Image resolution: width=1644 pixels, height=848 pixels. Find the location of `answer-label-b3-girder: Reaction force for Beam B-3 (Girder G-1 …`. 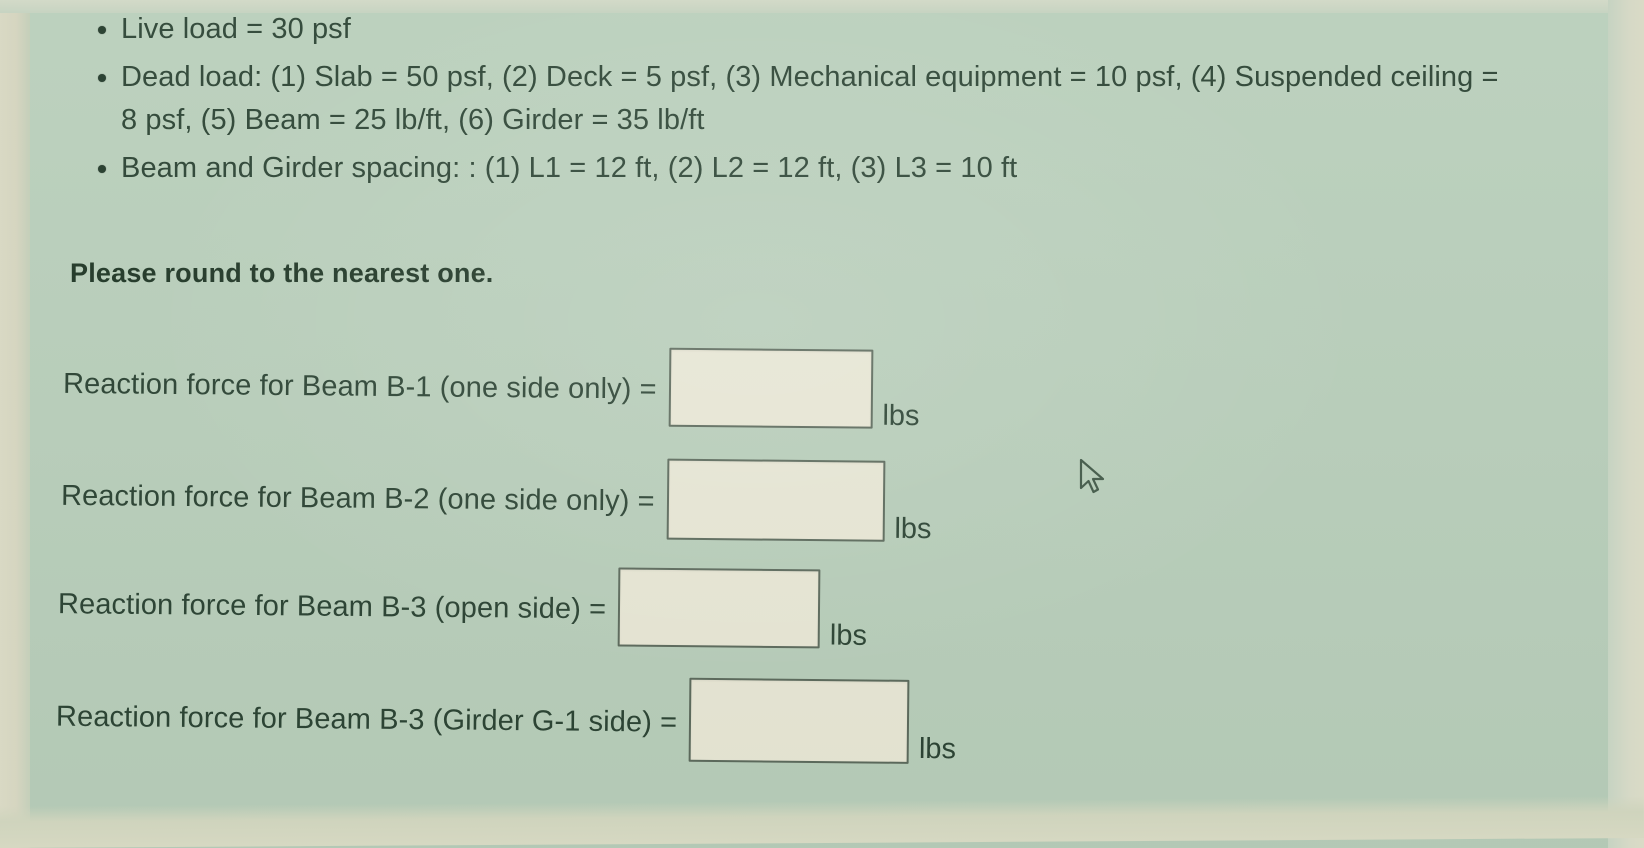

answer-label-b3-girder: Reaction force for Beam B-3 (Girder G-1 … is located at coordinates (366, 719).